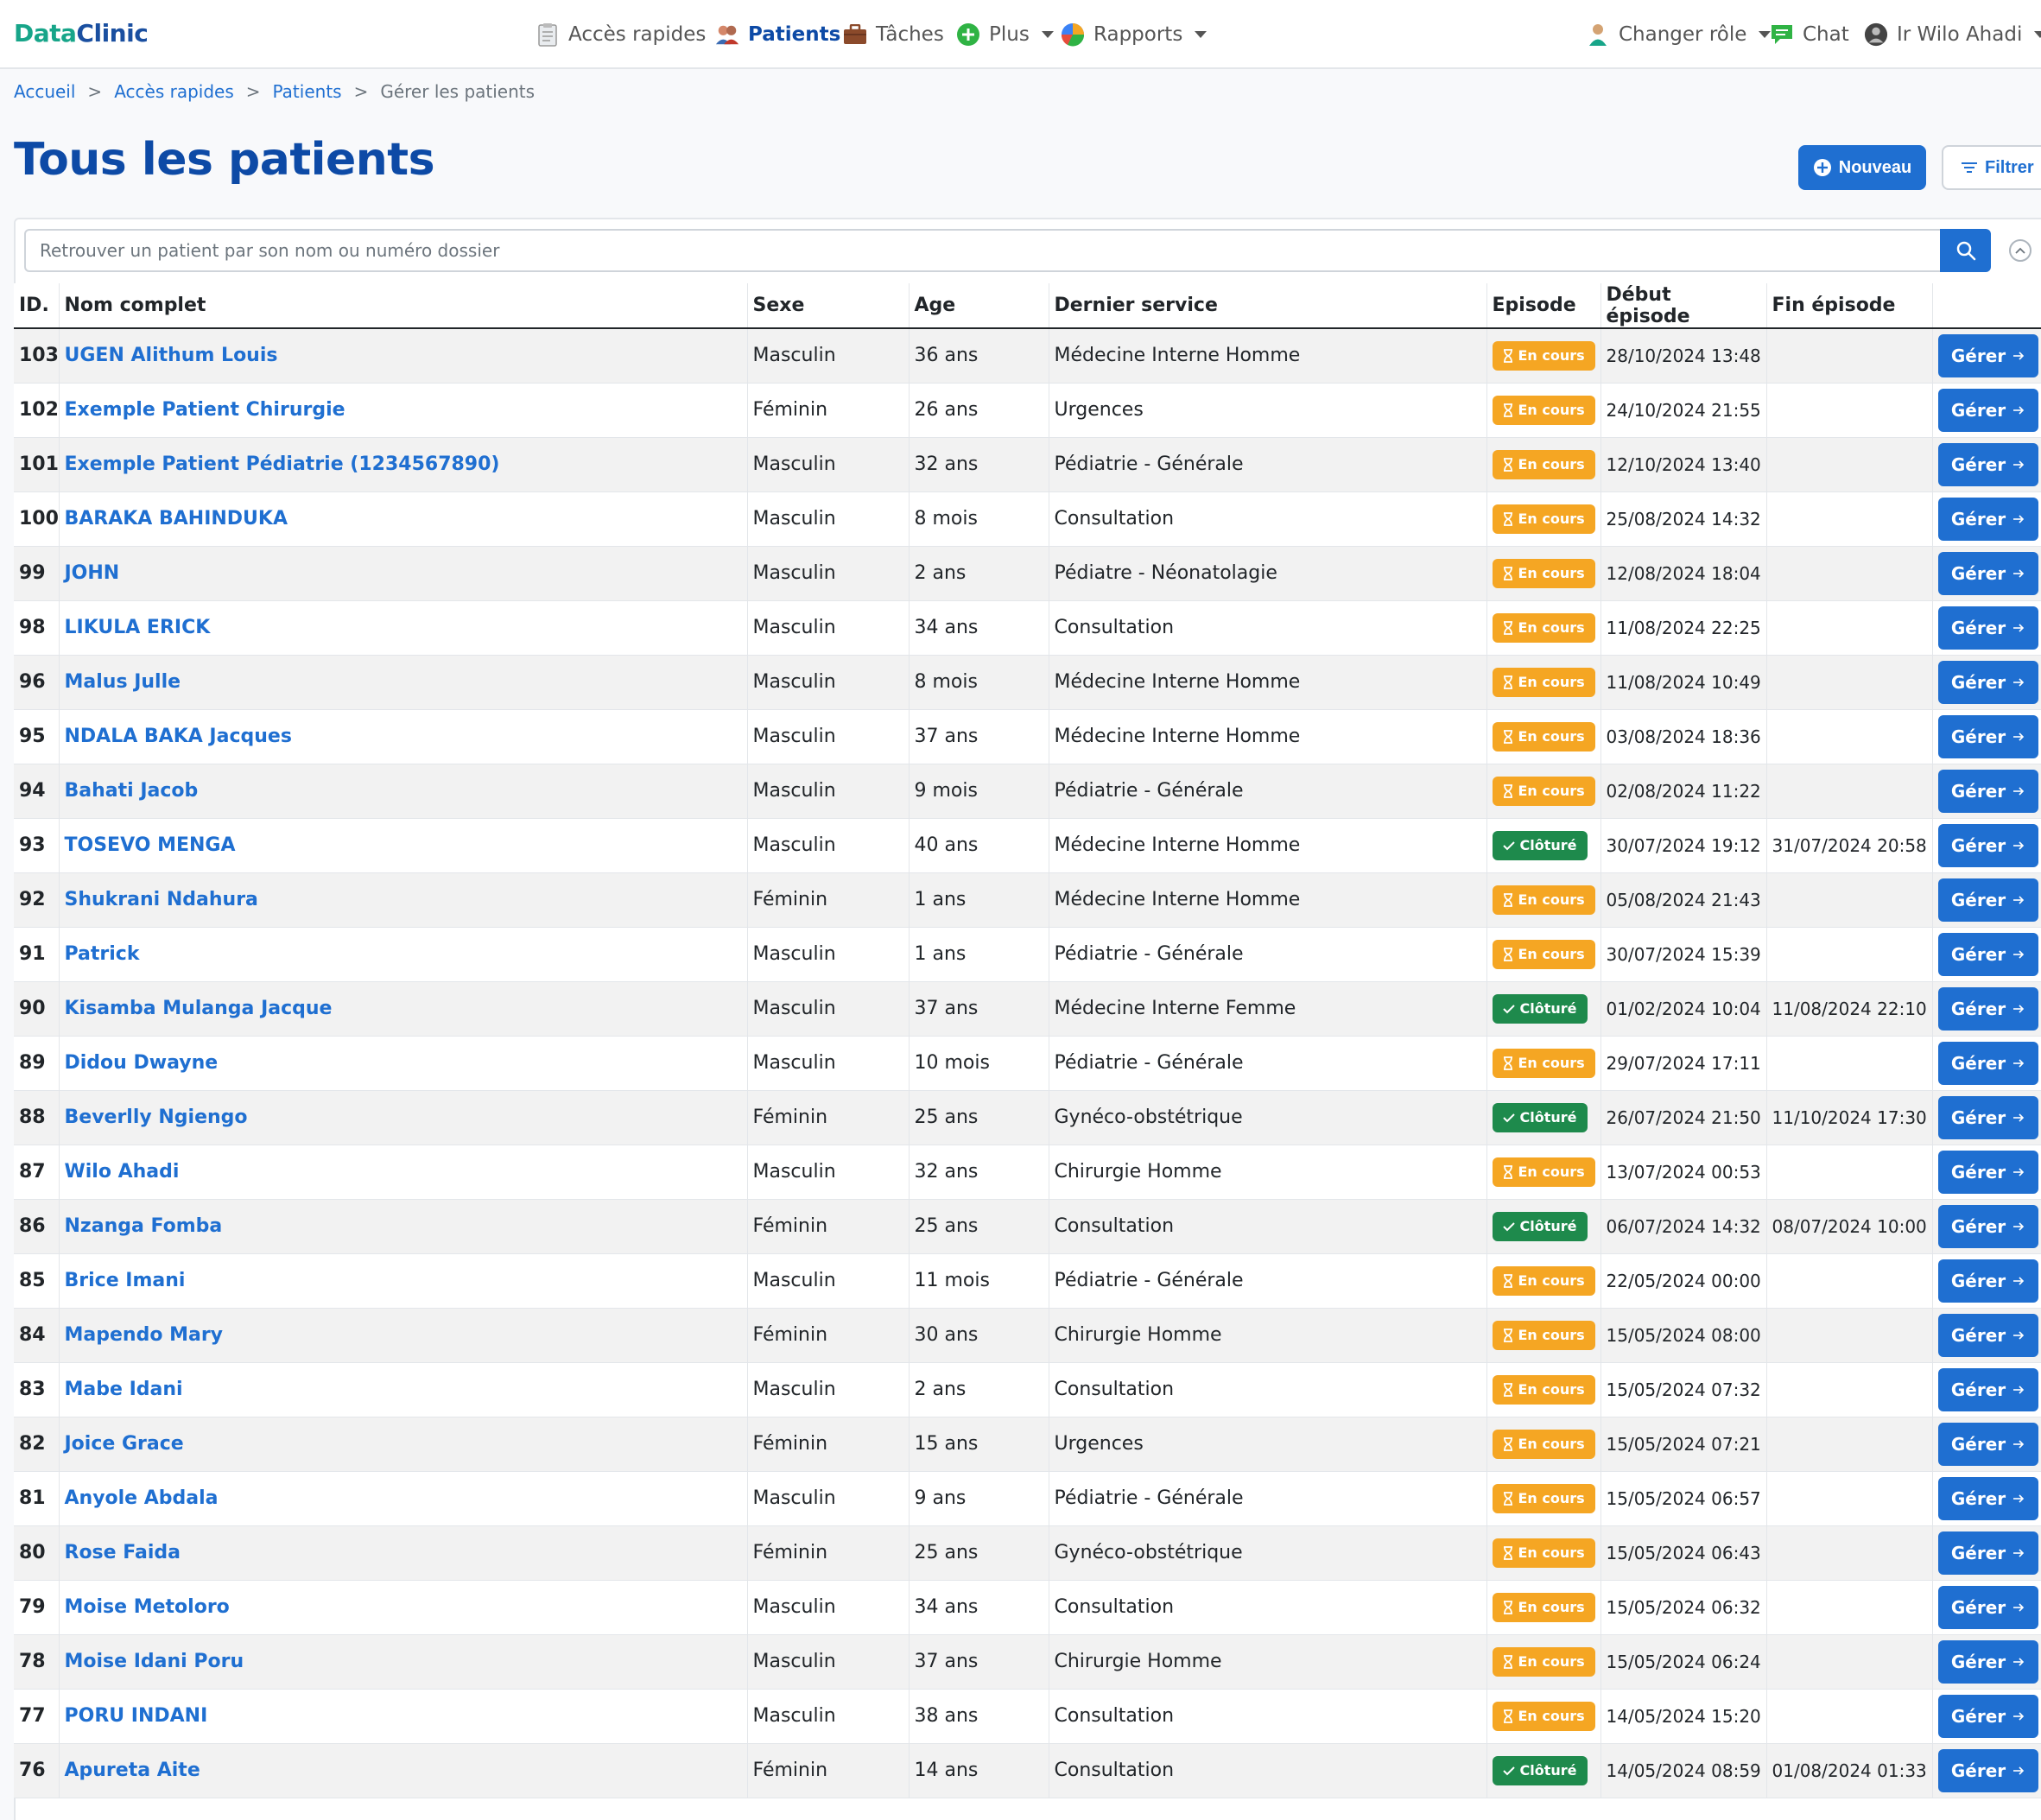 The height and width of the screenshot is (1820, 2041). Describe the element at coordinates (1992, 167) in the screenshot. I see `filter-button: Filtrer` at that location.